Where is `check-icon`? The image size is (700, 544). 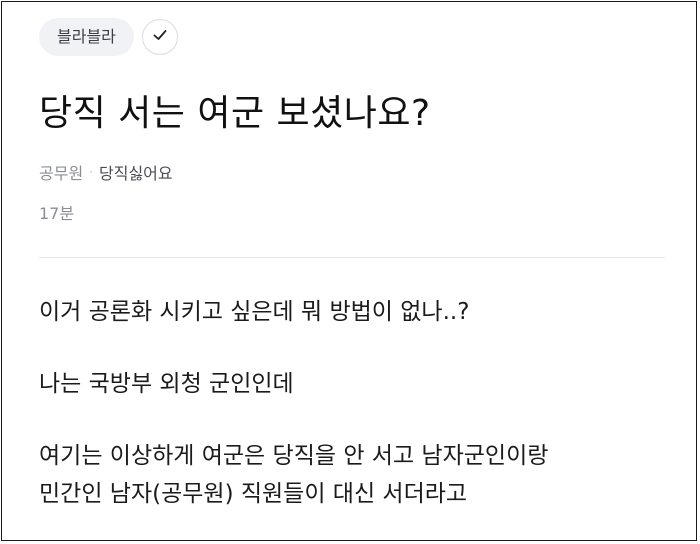
check-icon is located at coordinates (160, 37).